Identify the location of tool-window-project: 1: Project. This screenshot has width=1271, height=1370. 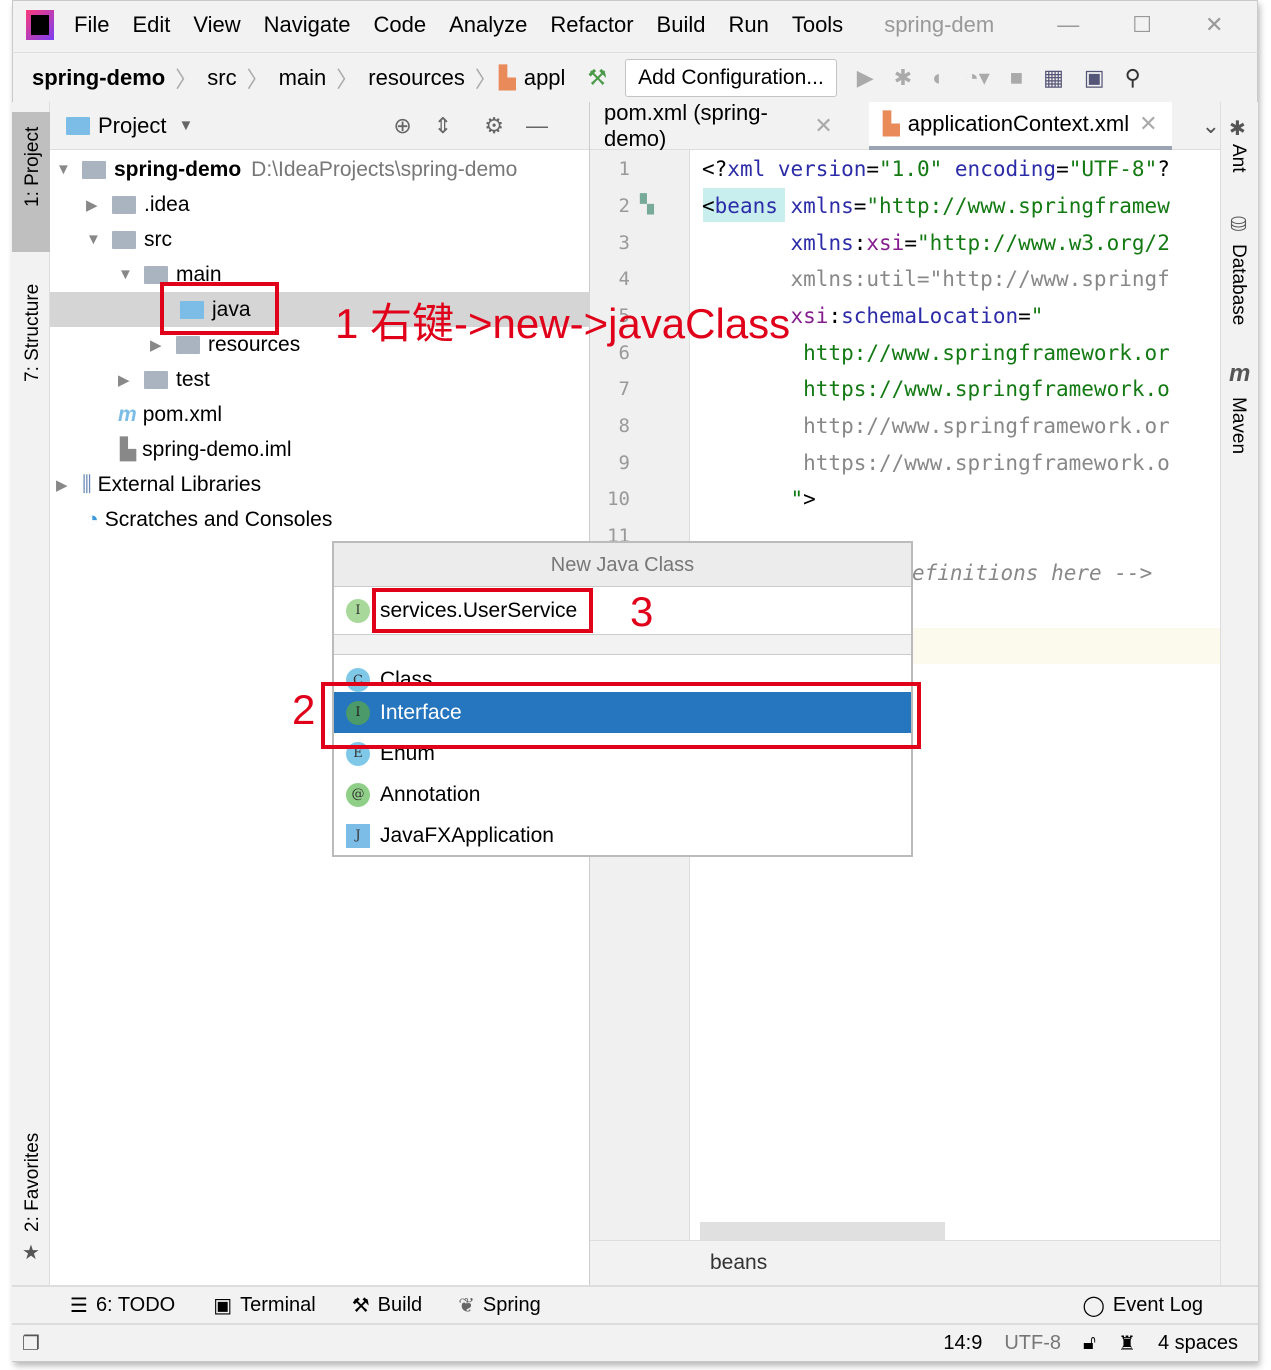
(33, 167).